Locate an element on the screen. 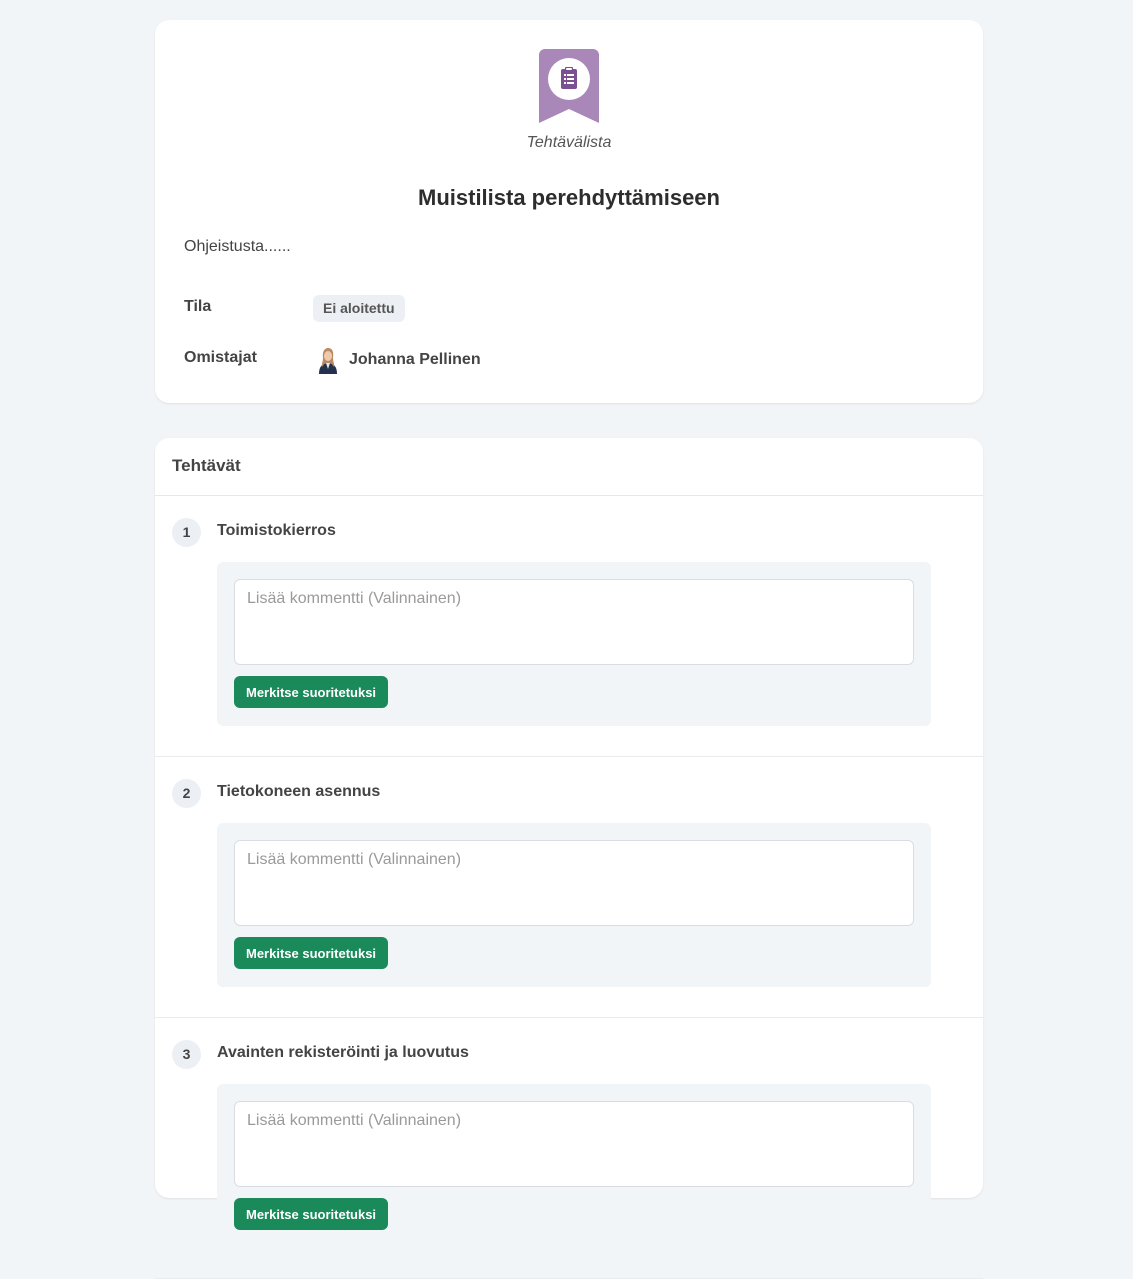 The width and height of the screenshot is (1133, 1279). checklist-type-label: Tehtävälista is located at coordinates (569, 142).